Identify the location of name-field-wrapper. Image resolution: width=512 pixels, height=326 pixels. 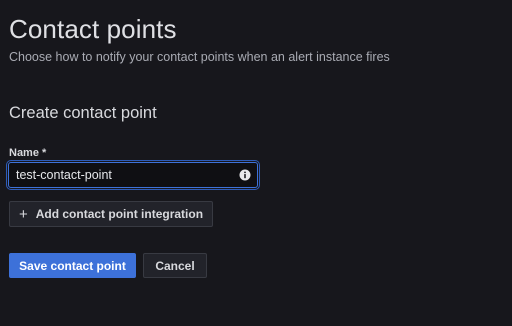
(133, 175).